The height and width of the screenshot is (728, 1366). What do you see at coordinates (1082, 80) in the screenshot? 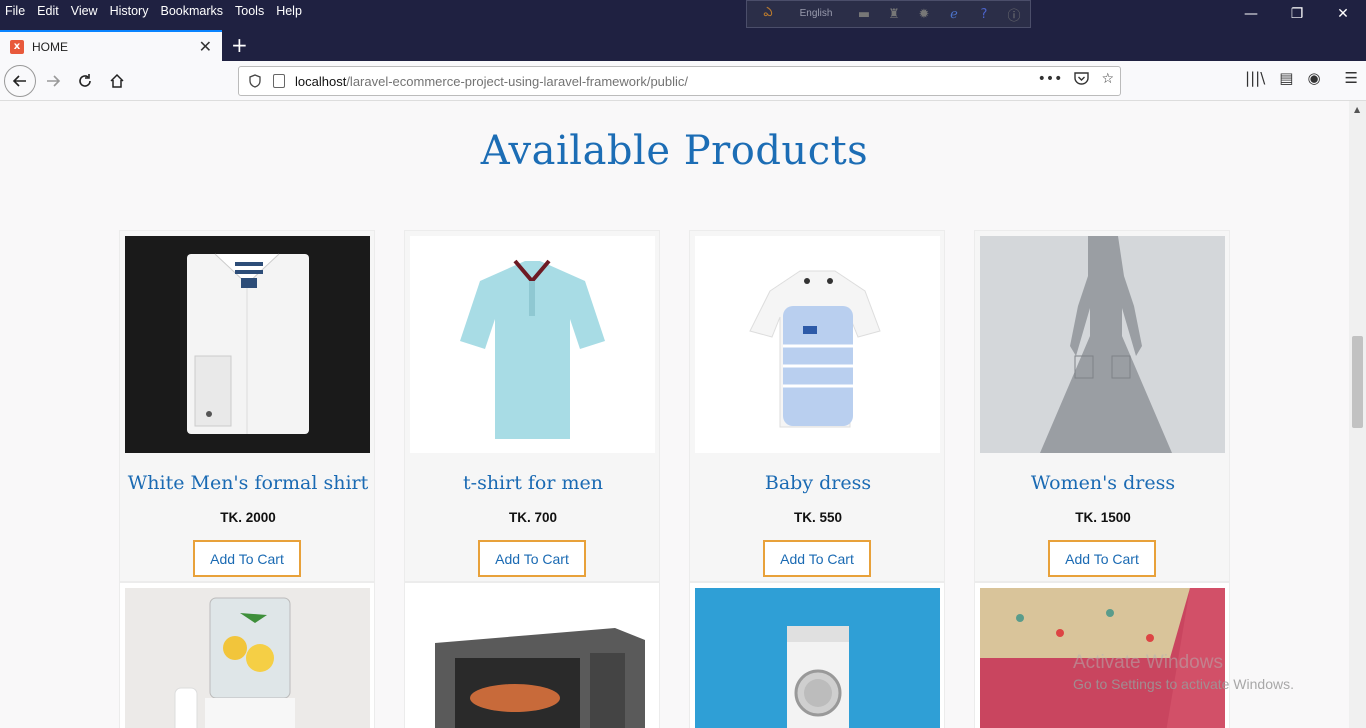
I see `pocket-icon` at bounding box center [1082, 80].